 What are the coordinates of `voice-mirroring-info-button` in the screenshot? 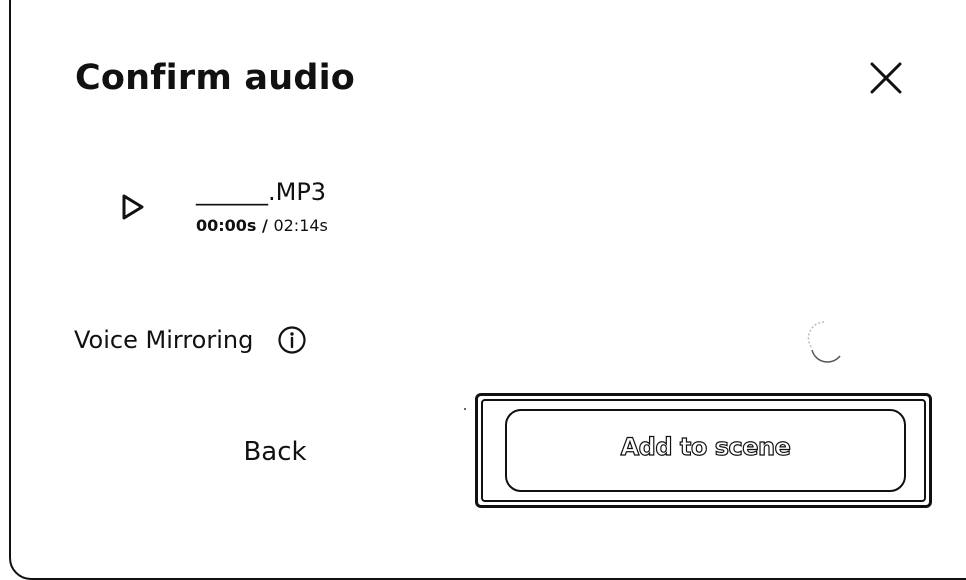 It's located at (292, 340).